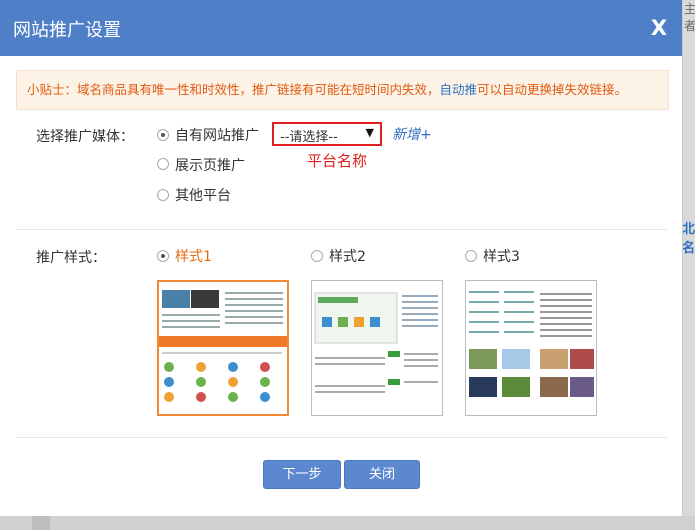 This screenshot has width=695, height=530. I want to click on style-2-thumbnail, so click(377, 348).